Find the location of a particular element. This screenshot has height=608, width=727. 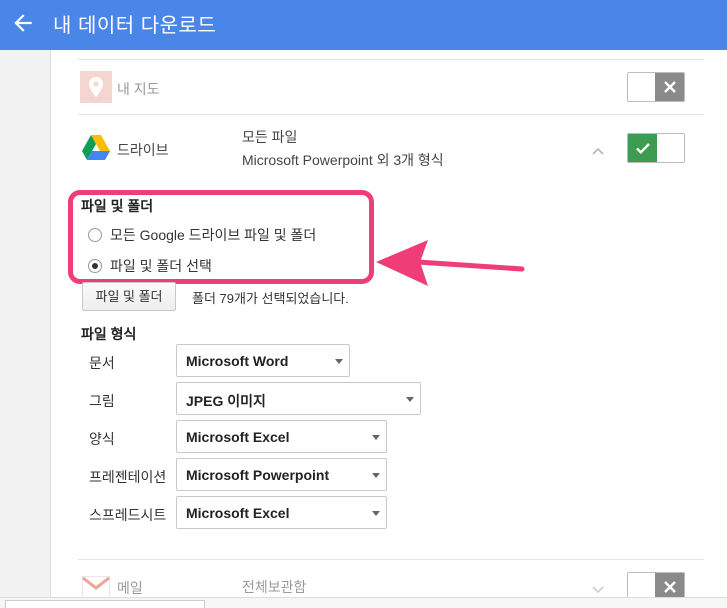

format-select-presentations: Microsoft Powerpoint is located at coordinates (281, 474).